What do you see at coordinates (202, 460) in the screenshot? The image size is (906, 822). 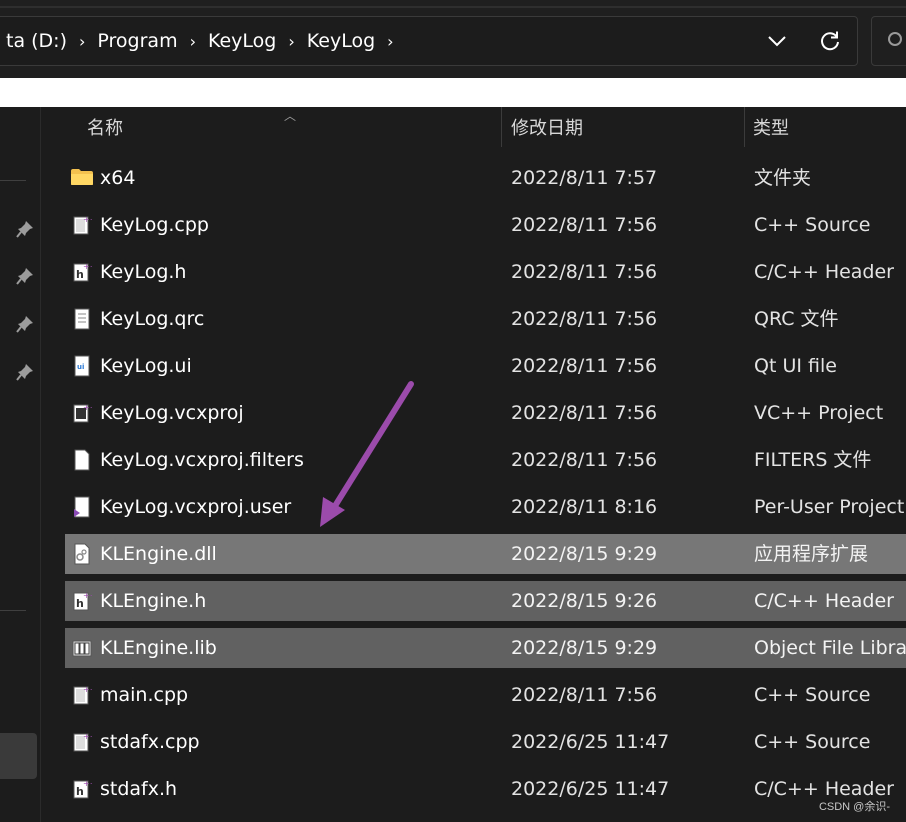 I see `file-name: KeyLog.vcxproj.filters` at bounding box center [202, 460].